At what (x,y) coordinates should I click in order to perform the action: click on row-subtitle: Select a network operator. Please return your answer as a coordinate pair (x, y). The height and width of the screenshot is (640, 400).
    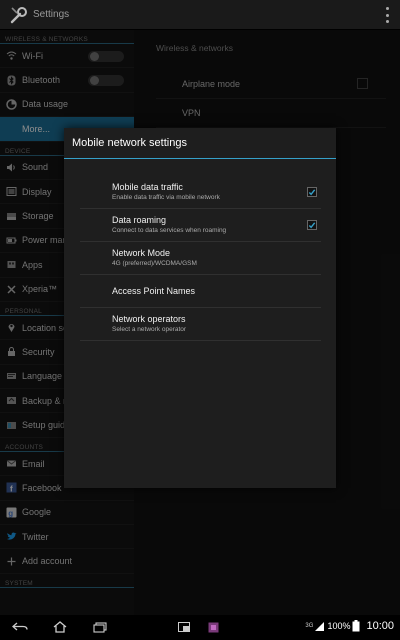
    Looking at the image, I should click on (149, 329).